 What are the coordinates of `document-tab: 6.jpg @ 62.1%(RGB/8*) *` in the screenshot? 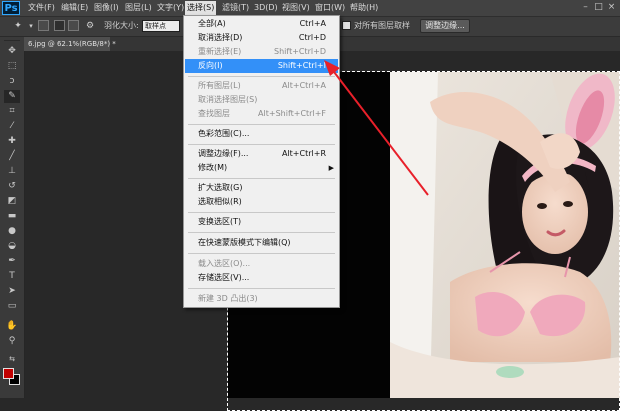 It's located at (70, 44).